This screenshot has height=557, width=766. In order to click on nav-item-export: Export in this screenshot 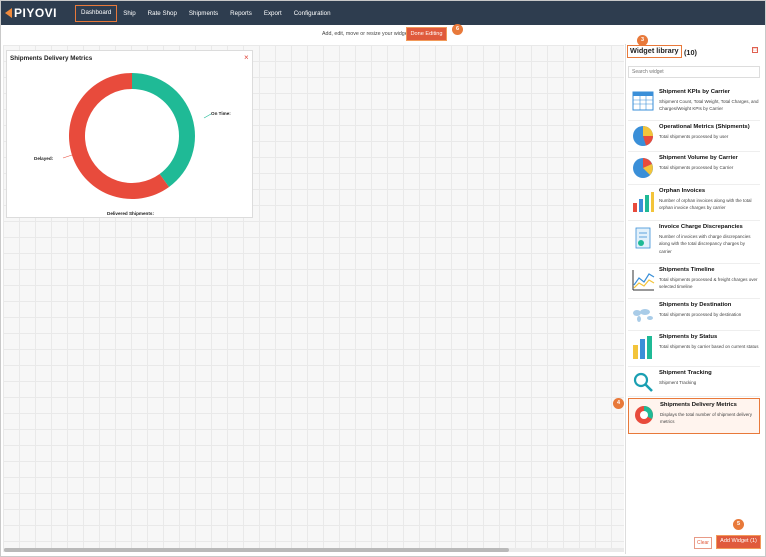, I will do `click(273, 13)`.